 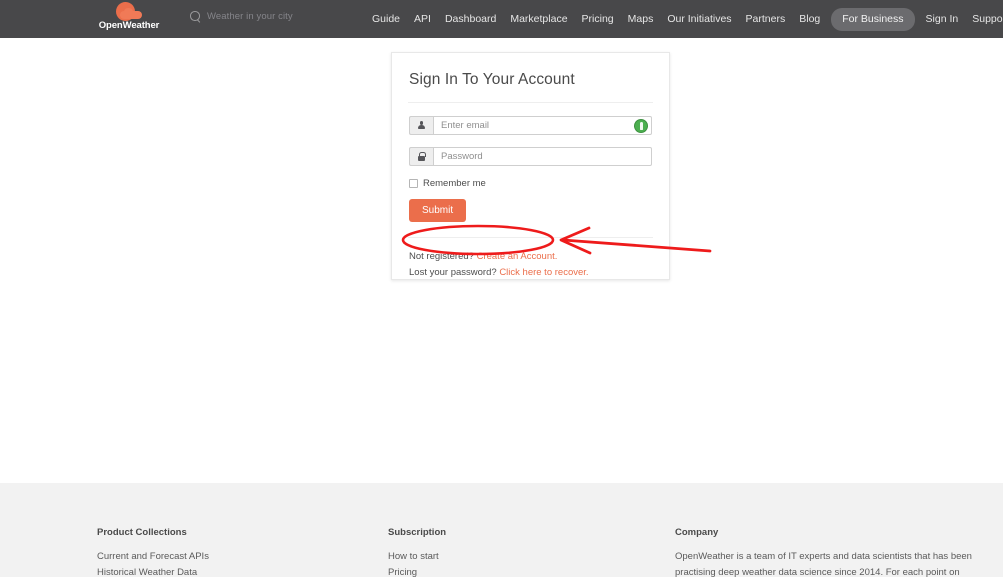 What do you see at coordinates (453, 272) in the screenshot?
I see `lost-password-text: Lost your password?` at bounding box center [453, 272].